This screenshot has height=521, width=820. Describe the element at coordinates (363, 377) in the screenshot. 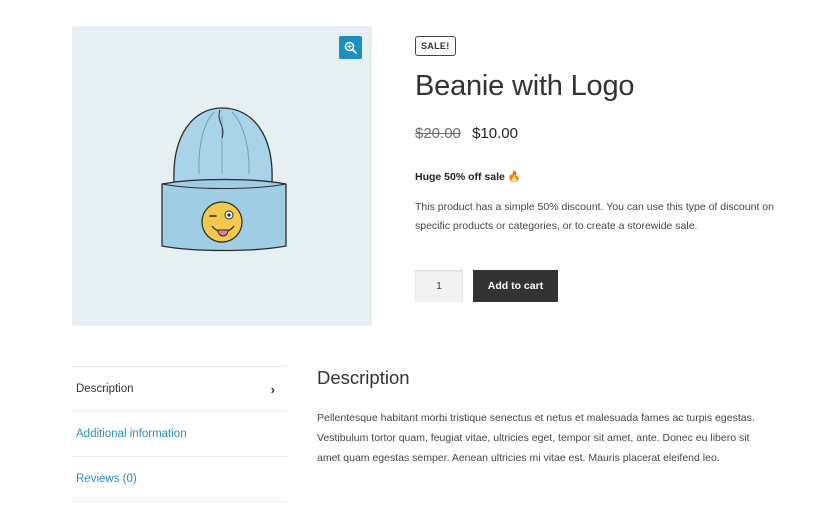

I see `panel-title: Description` at that location.